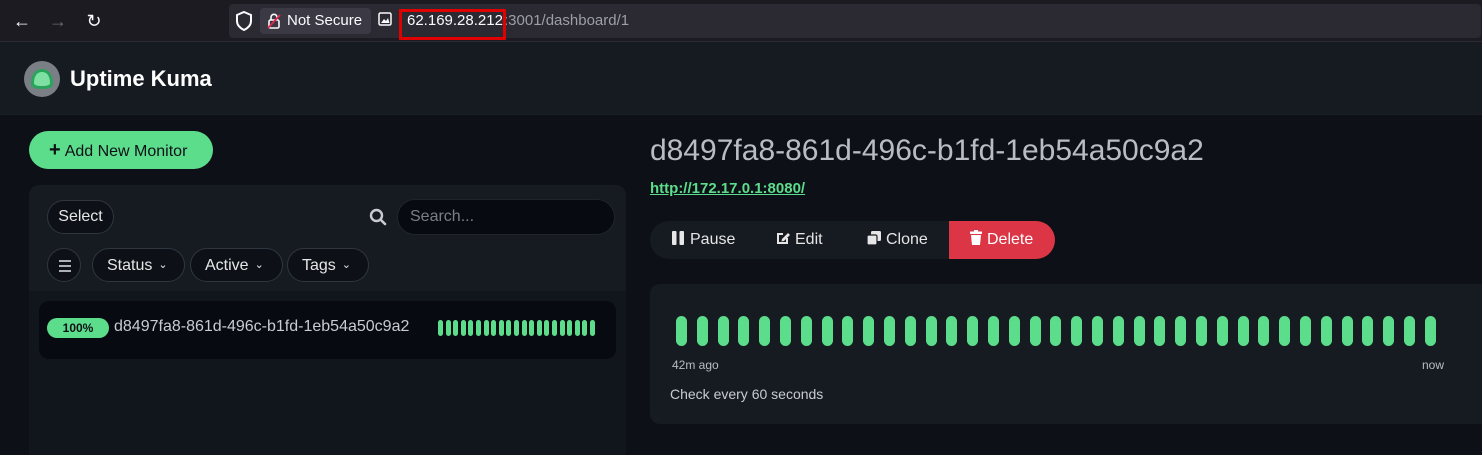  I want to click on filter-menu-button, so click(64, 265).